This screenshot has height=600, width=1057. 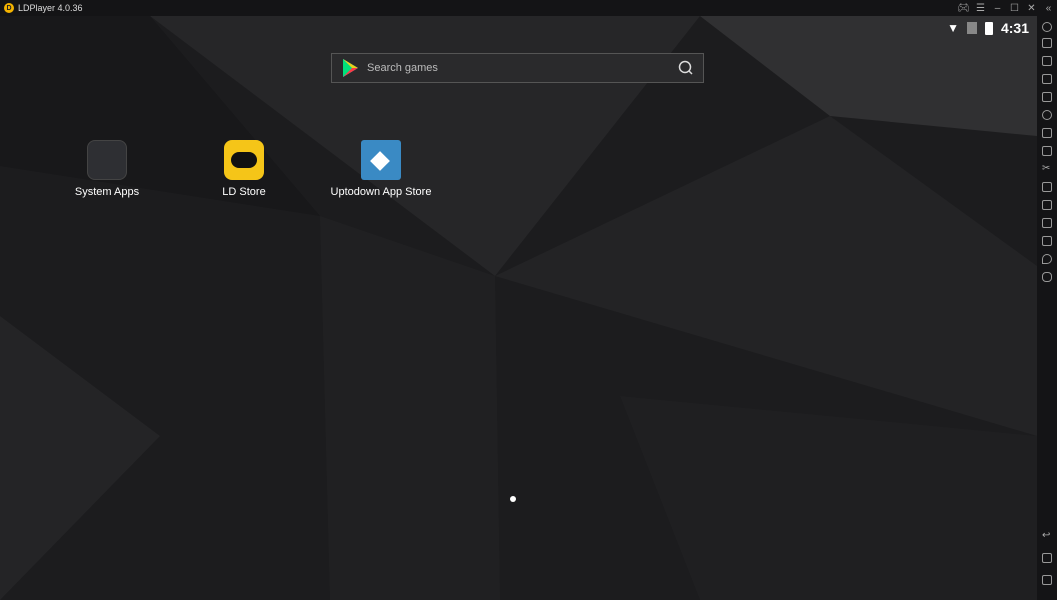 I want to click on volume-down-icon, so click(x=1047, y=79).